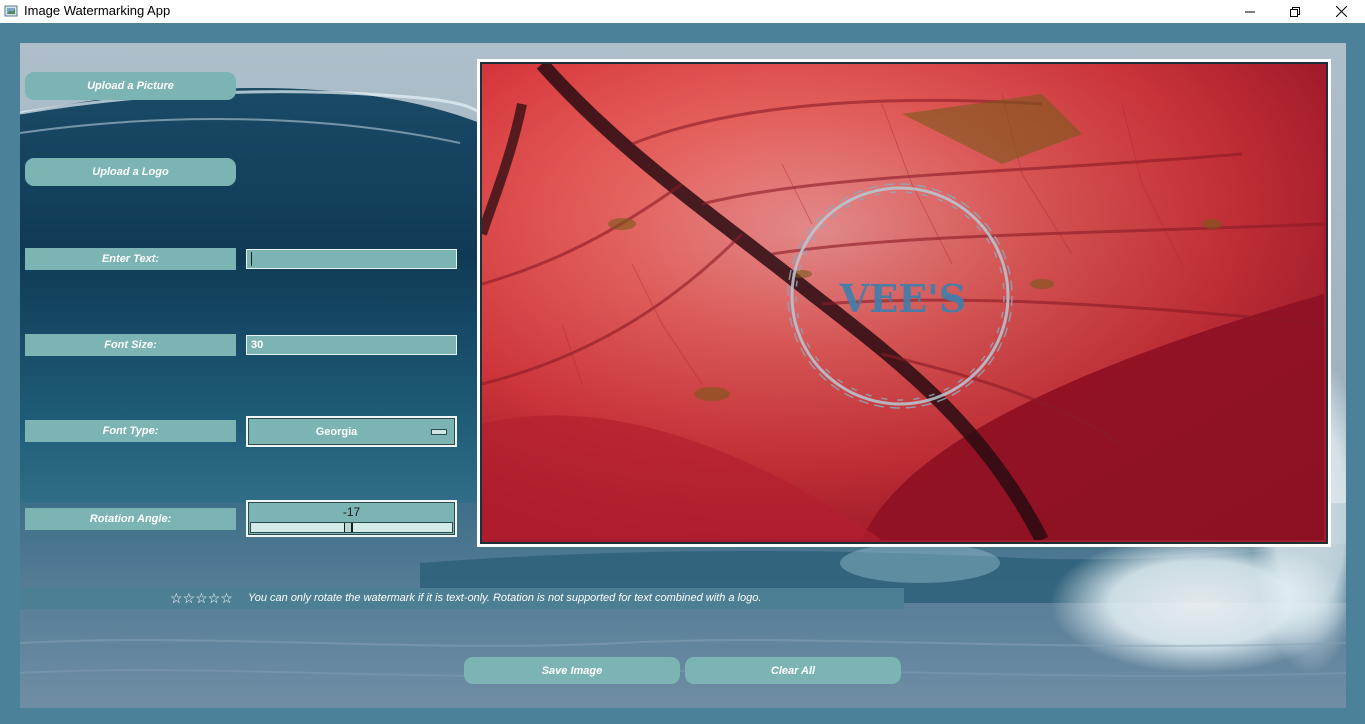 This screenshot has width=1365, height=724. I want to click on app-icon, so click(11, 11).